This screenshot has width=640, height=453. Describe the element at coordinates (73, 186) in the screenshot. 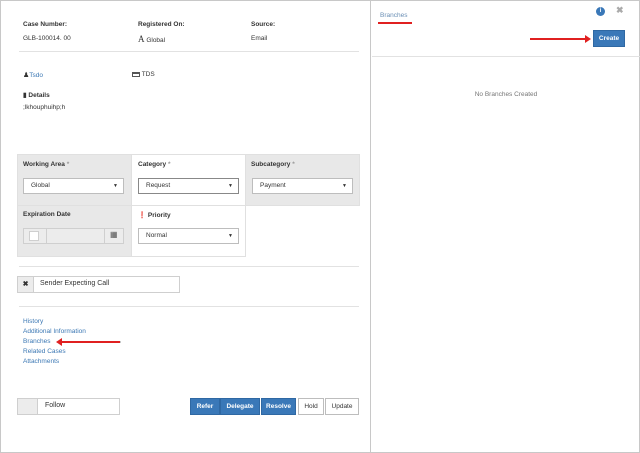

I see `working-area-select: Global ▼` at that location.